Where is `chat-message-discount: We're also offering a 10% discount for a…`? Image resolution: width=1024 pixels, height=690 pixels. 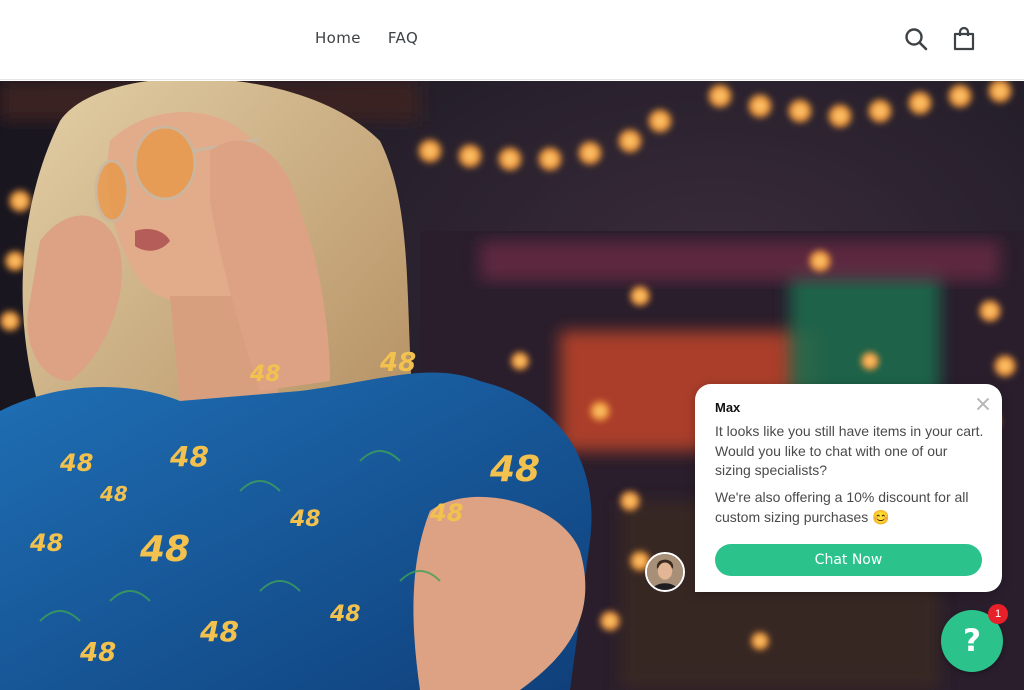
chat-message-discount: We're also offering a 10% discount for a… is located at coordinates (842, 507).